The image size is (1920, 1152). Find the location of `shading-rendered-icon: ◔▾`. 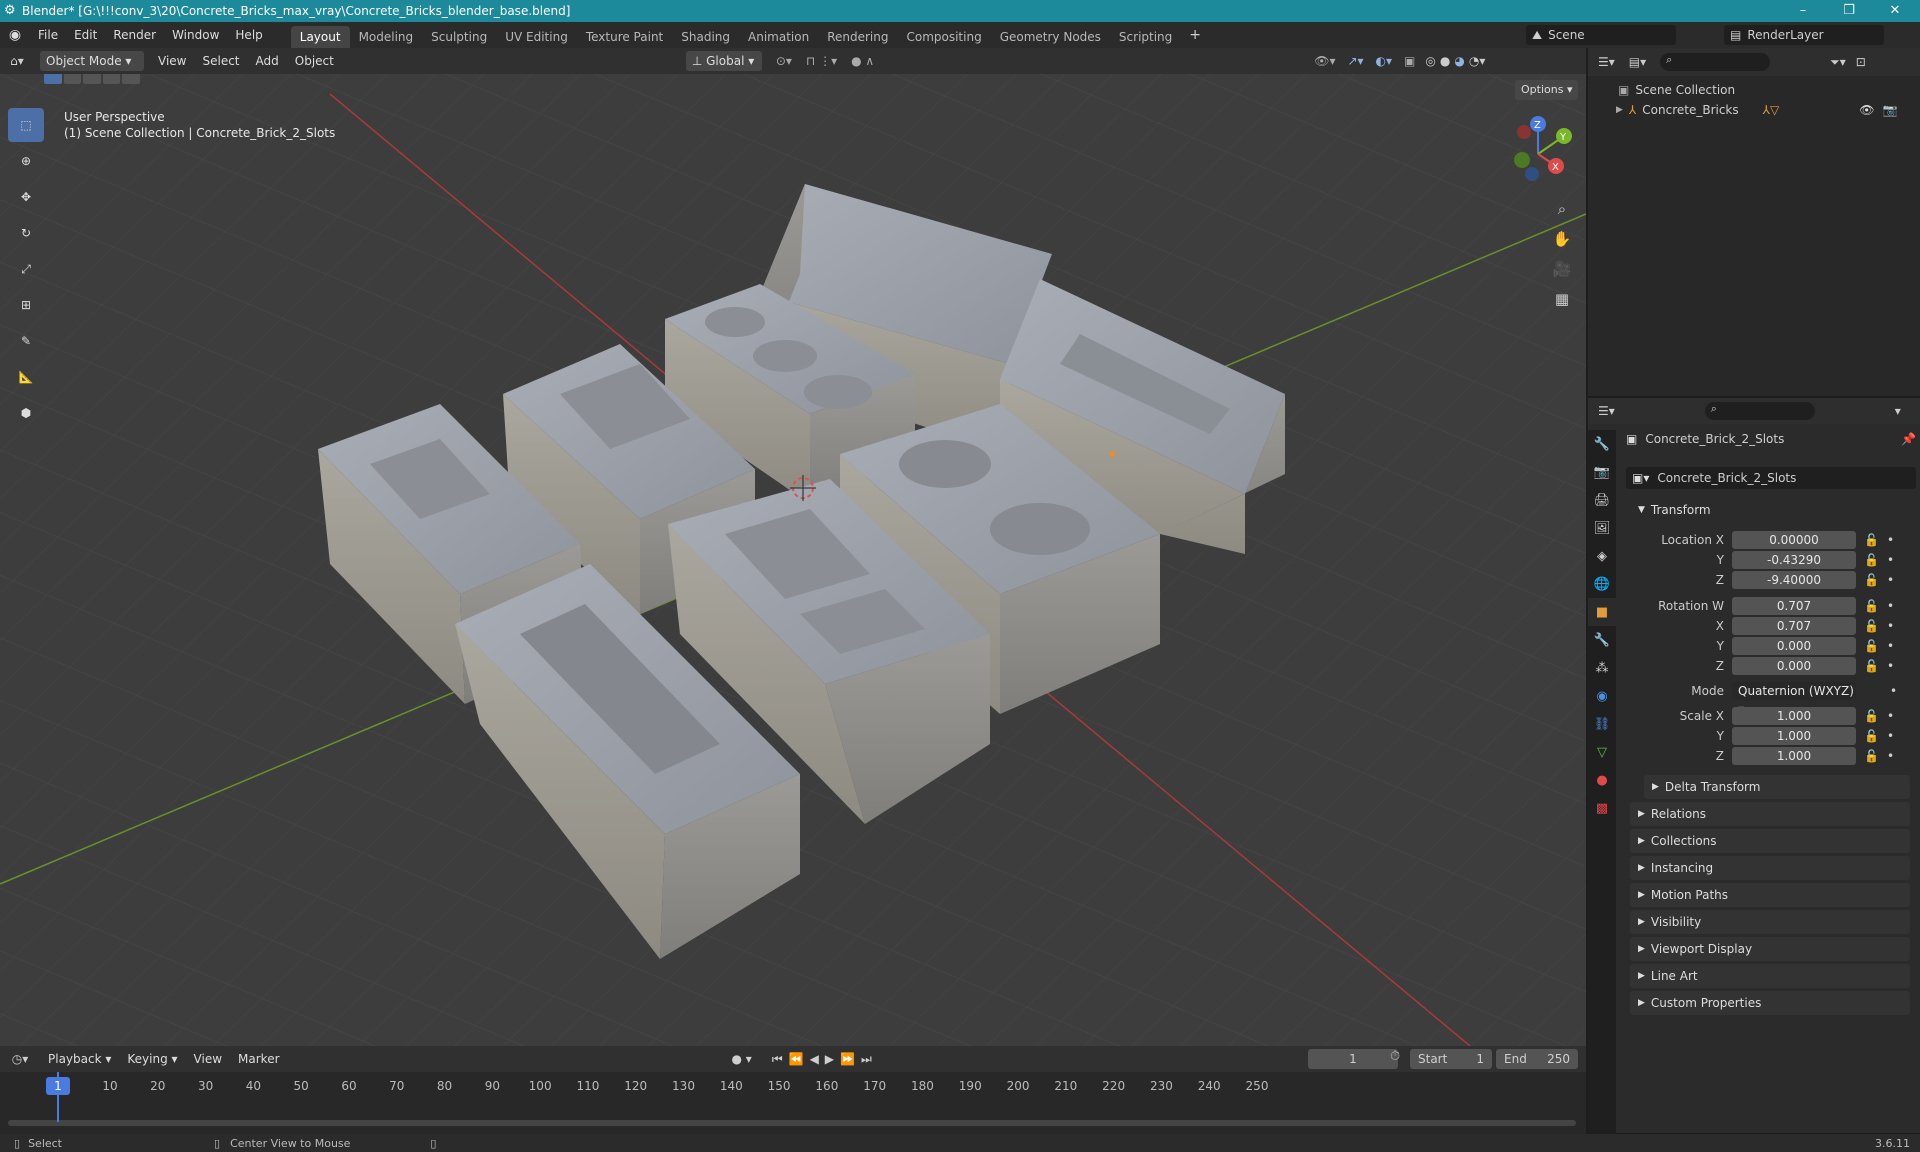

shading-rendered-icon: ◔▾ is located at coordinates (1477, 61).